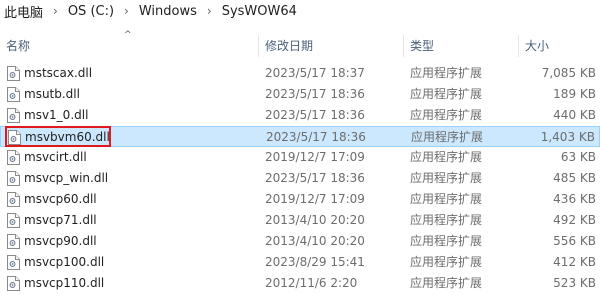  What do you see at coordinates (315, 73) in the screenshot?
I see `file-date: 2023/5/17 18:37` at bounding box center [315, 73].